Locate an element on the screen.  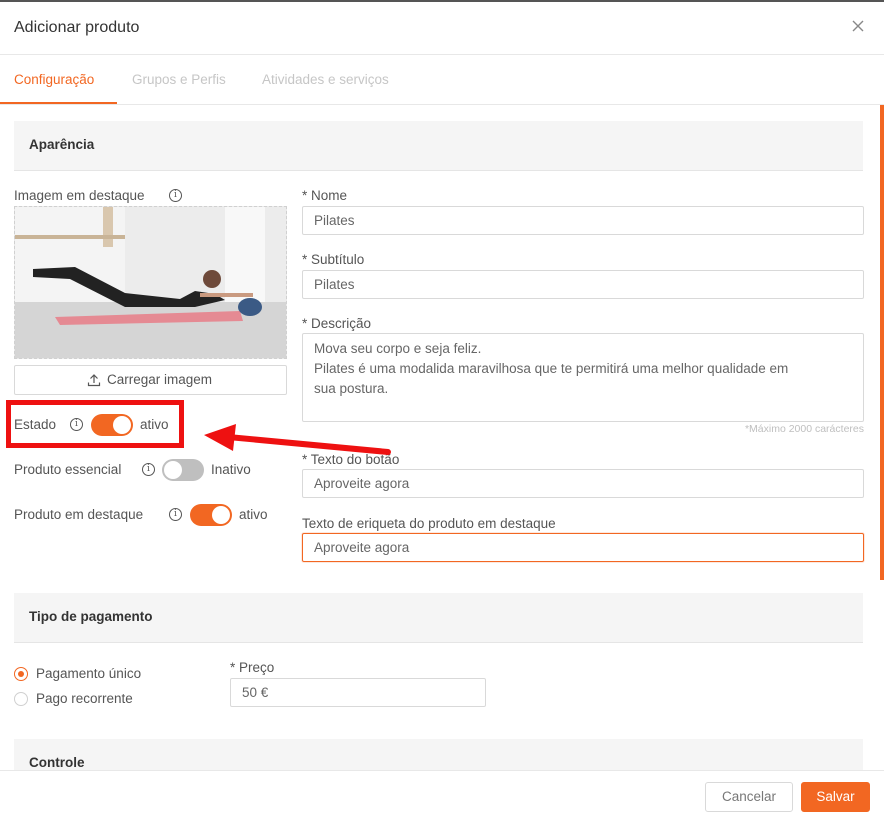
featured-product-state-label: ativo is located at coordinates (253, 514).